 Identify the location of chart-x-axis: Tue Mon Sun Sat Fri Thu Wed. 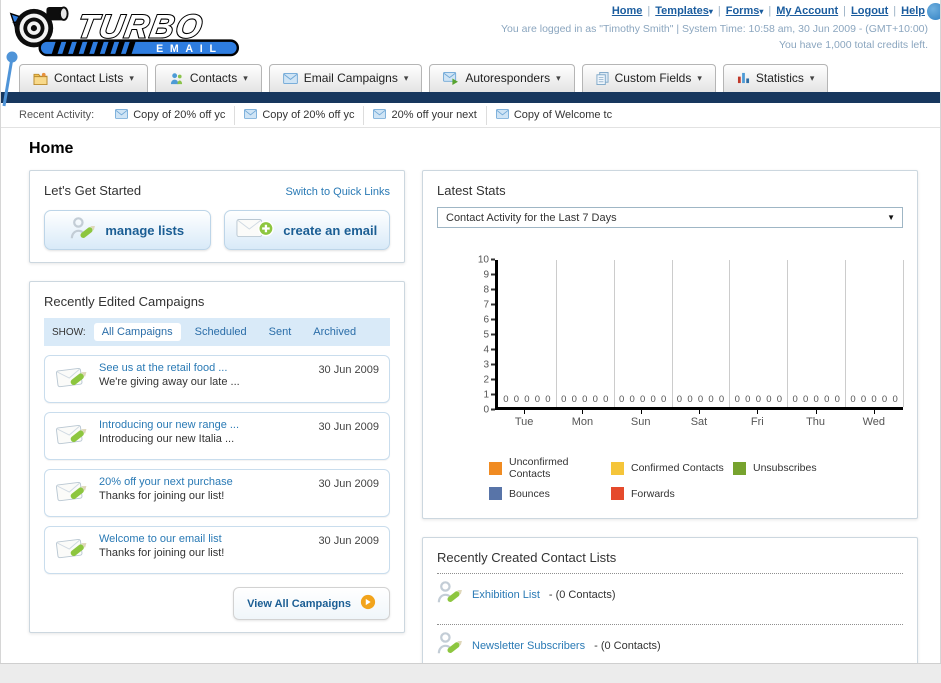
(699, 419).